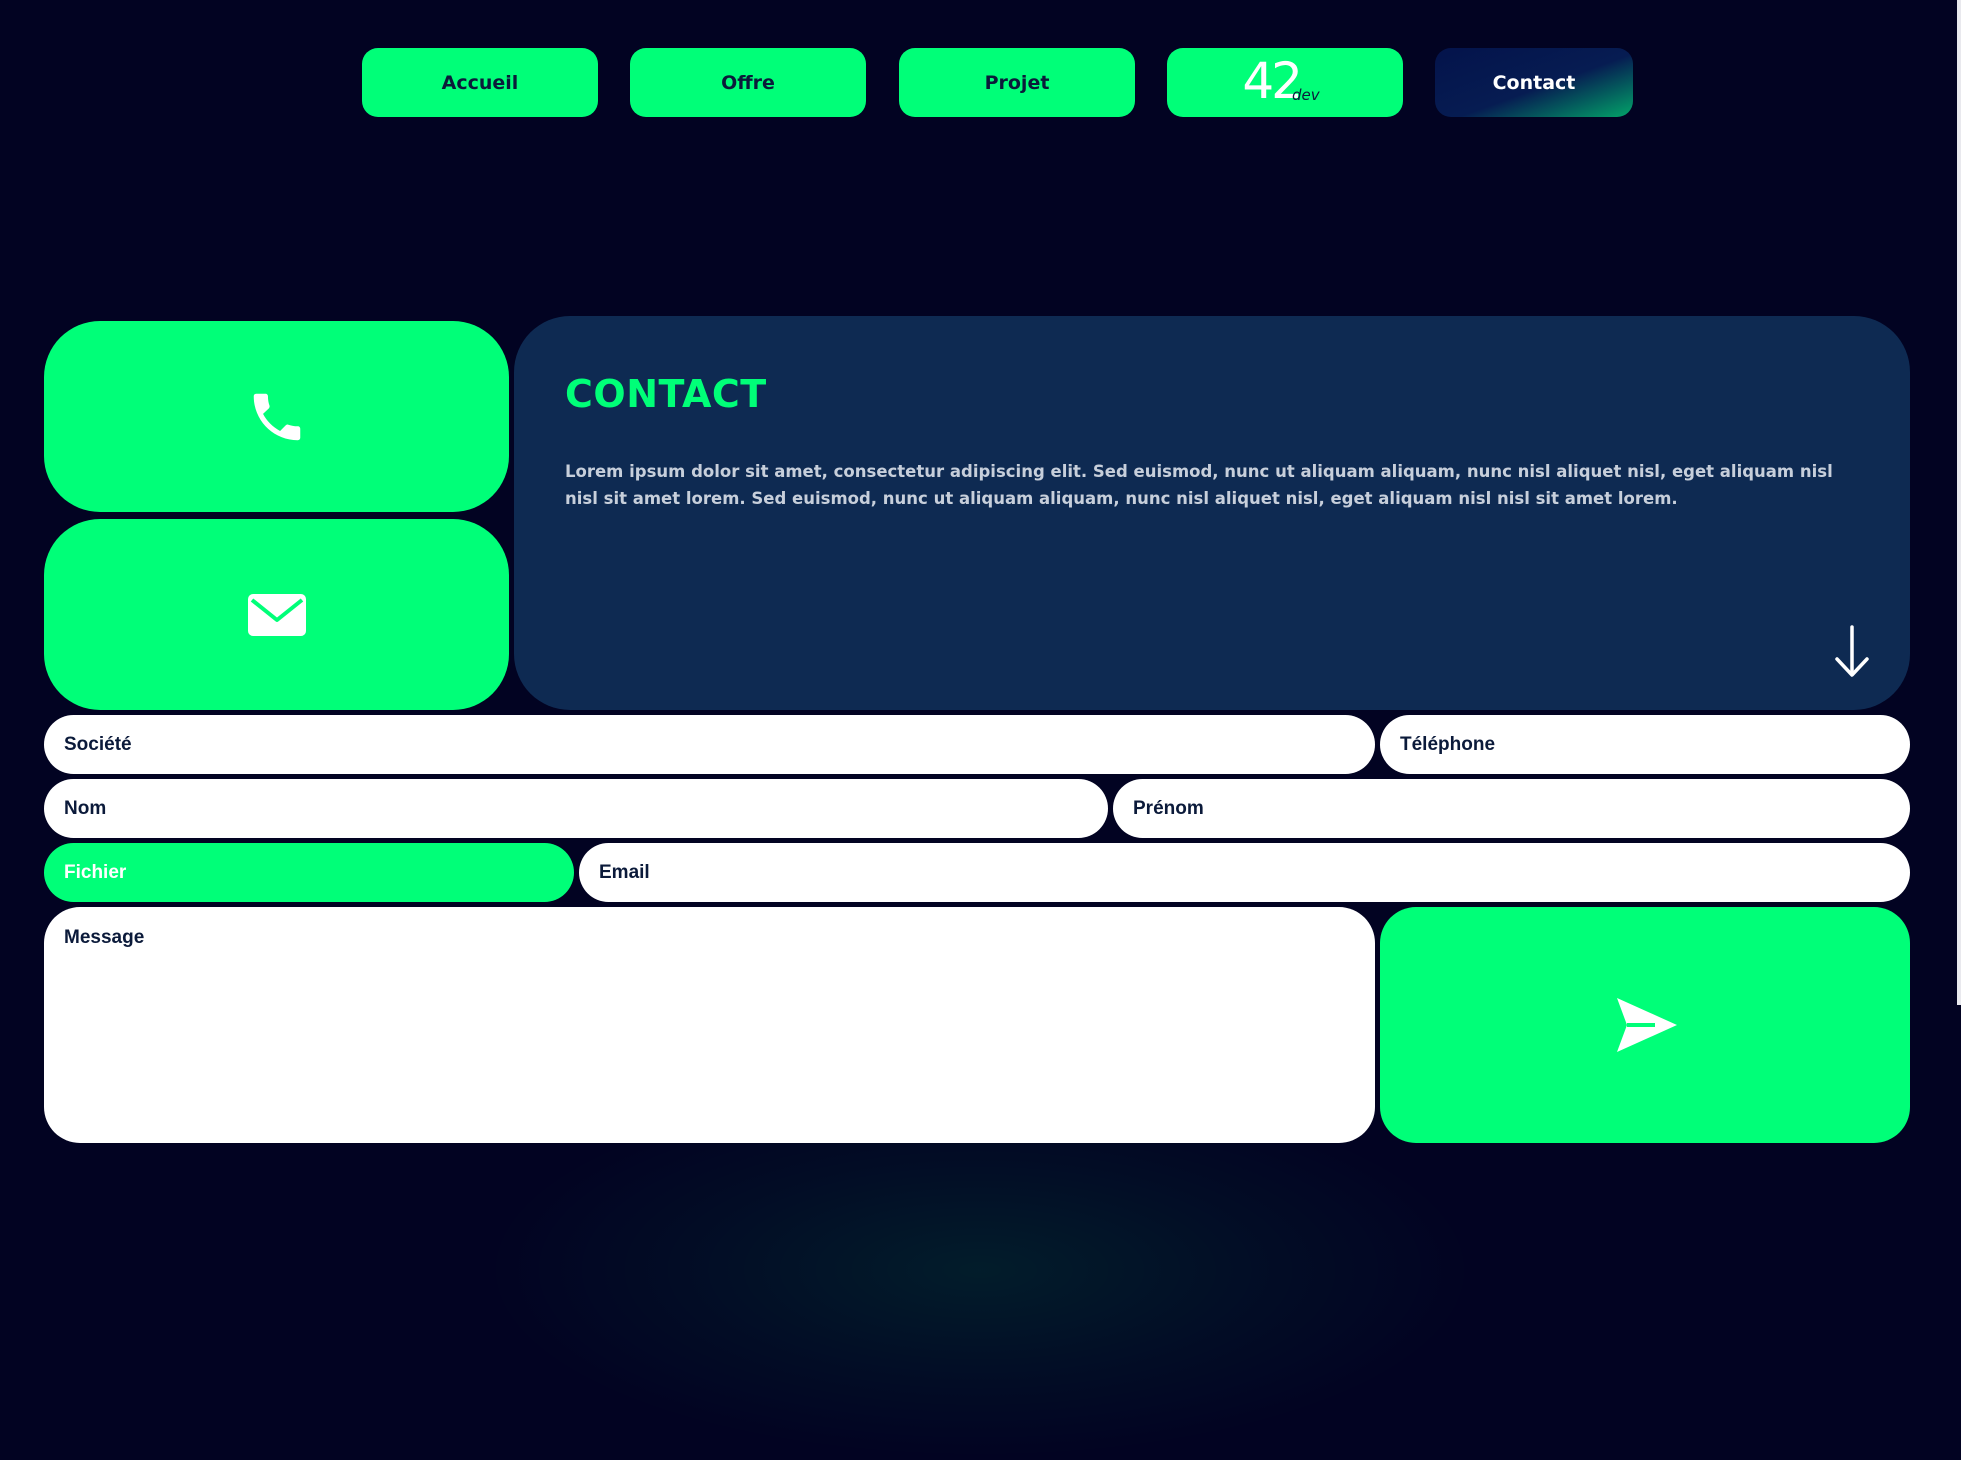 This screenshot has height=1460, width=1961. What do you see at coordinates (748, 82) in the screenshot?
I see `nav-offer-button: Offre` at bounding box center [748, 82].